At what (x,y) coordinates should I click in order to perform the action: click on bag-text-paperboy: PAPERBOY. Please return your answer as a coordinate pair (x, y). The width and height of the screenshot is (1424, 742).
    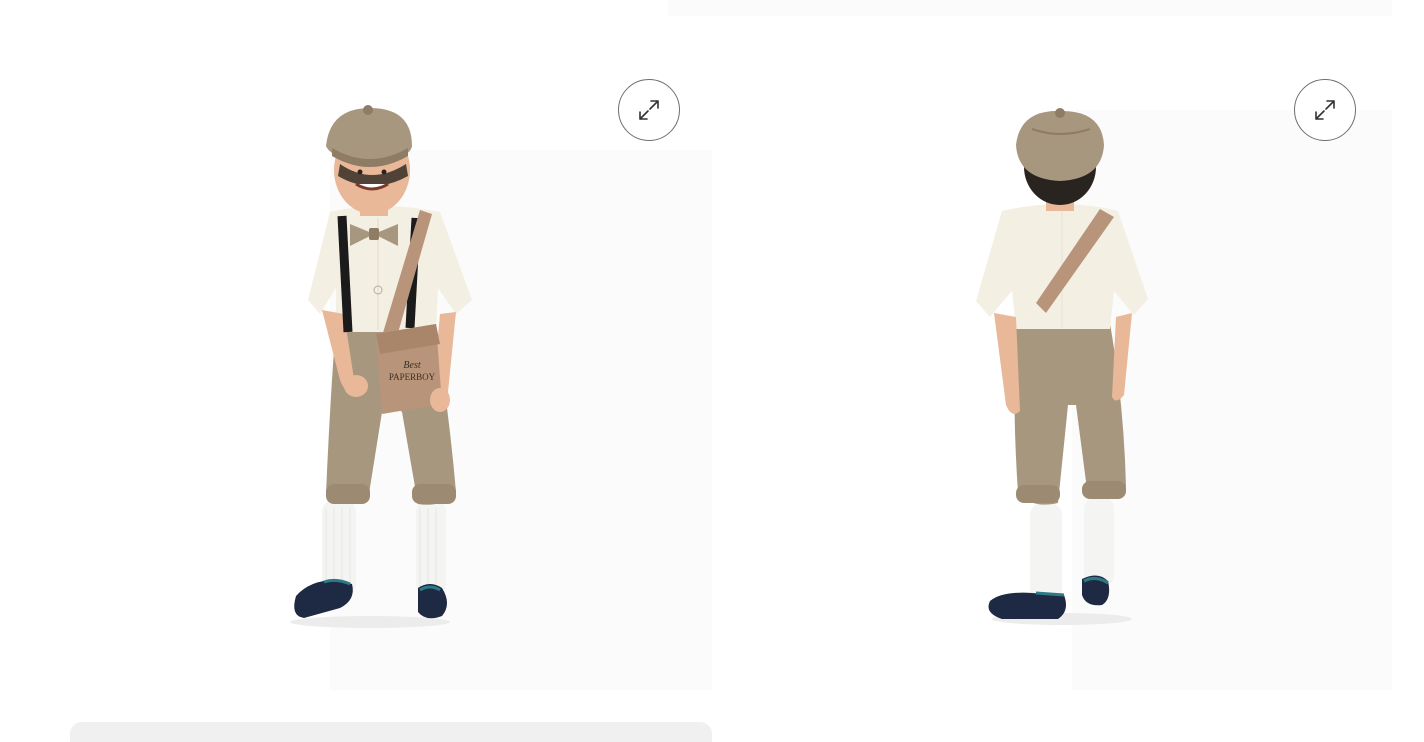
    Looking at the image, I should click on (412, 377).